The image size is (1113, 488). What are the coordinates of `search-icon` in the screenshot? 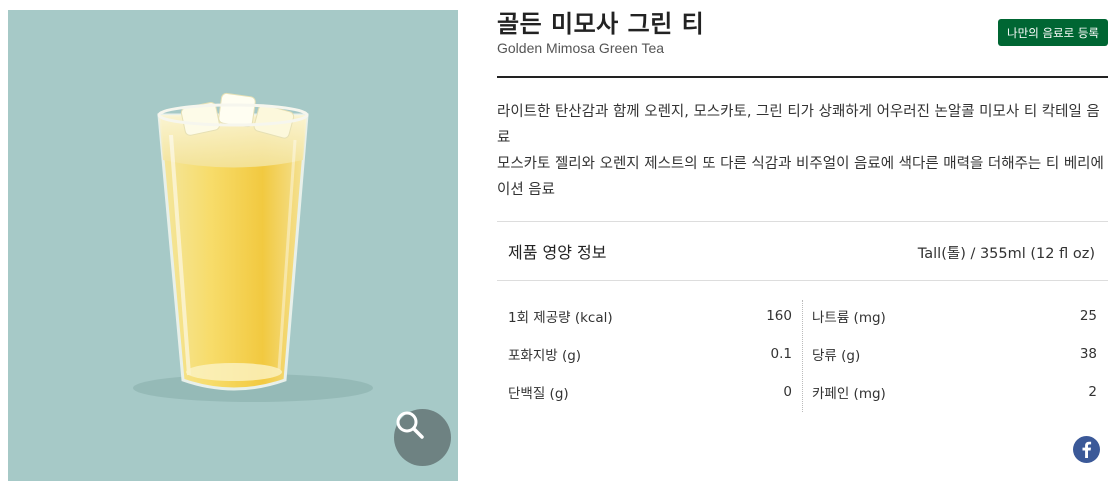 It's located at (410, 425).